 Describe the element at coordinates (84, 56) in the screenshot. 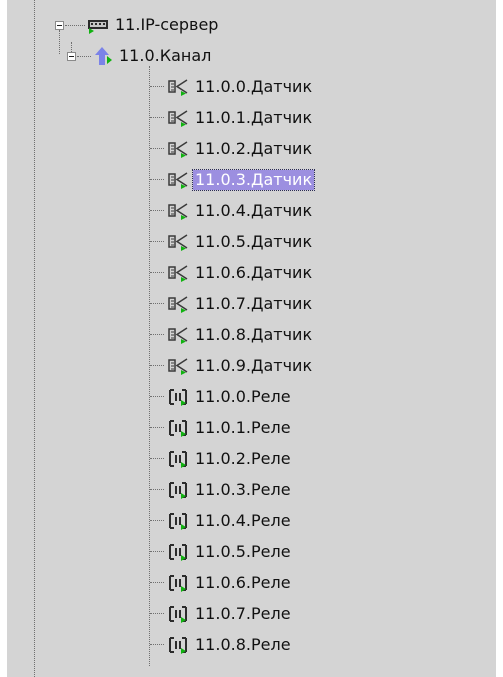

I see `tree-connector-channel` at that location.